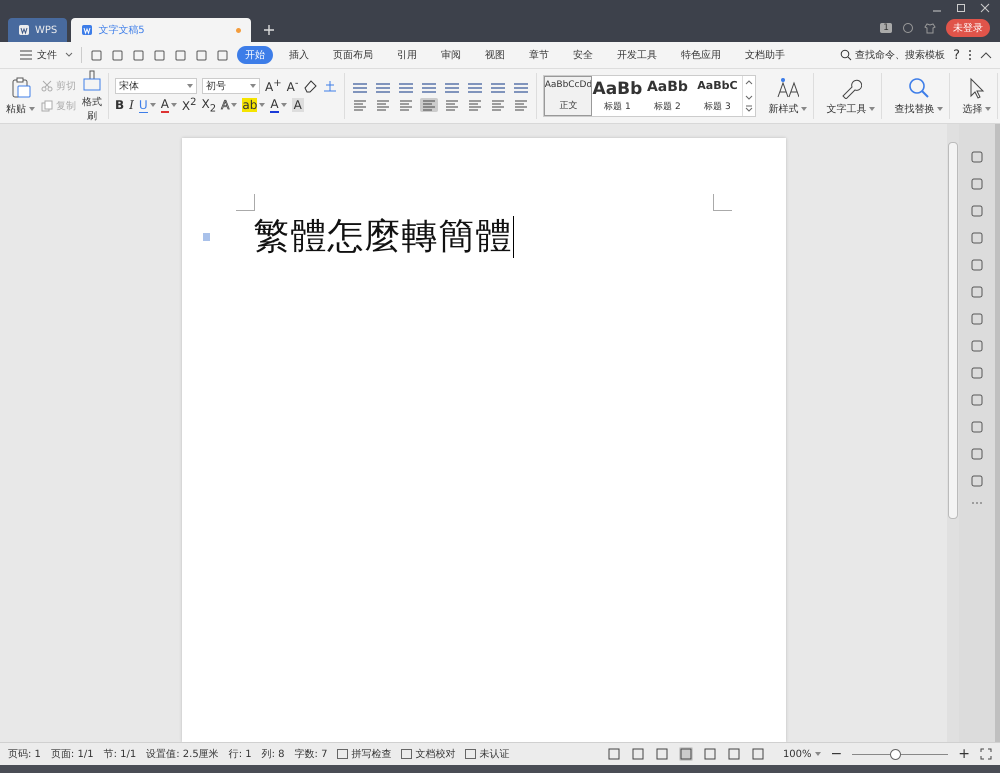 This screenshot has height=773, width=1000. Describe the element at coordinates (667, 96) in the screenshot. I see `style-preset: AaBb 标题 2` at that location.